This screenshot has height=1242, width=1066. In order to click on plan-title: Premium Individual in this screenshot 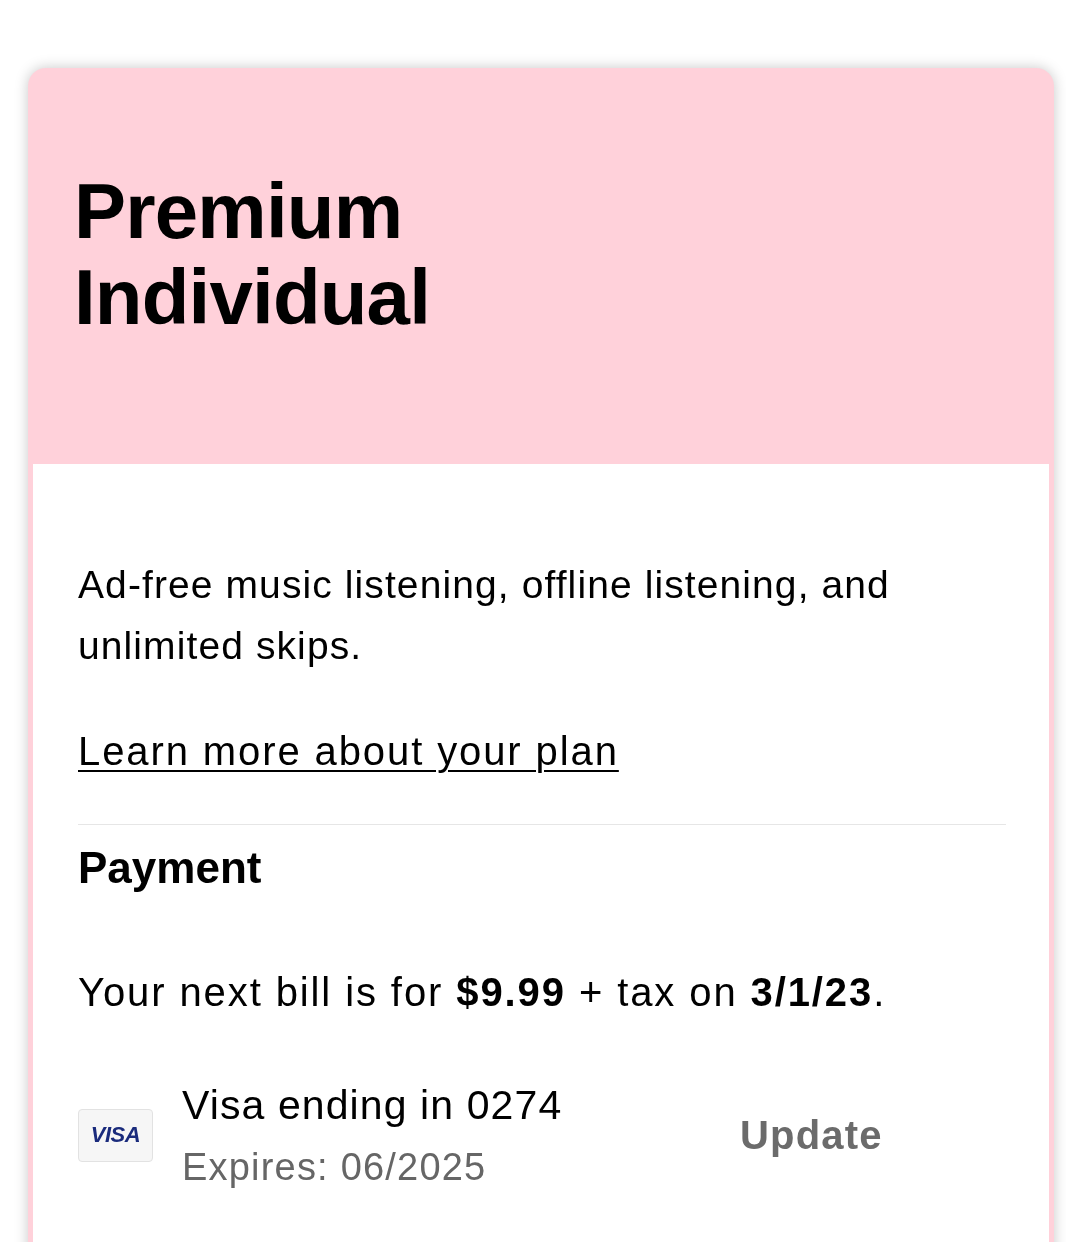, I will do `click(252, 254)`.